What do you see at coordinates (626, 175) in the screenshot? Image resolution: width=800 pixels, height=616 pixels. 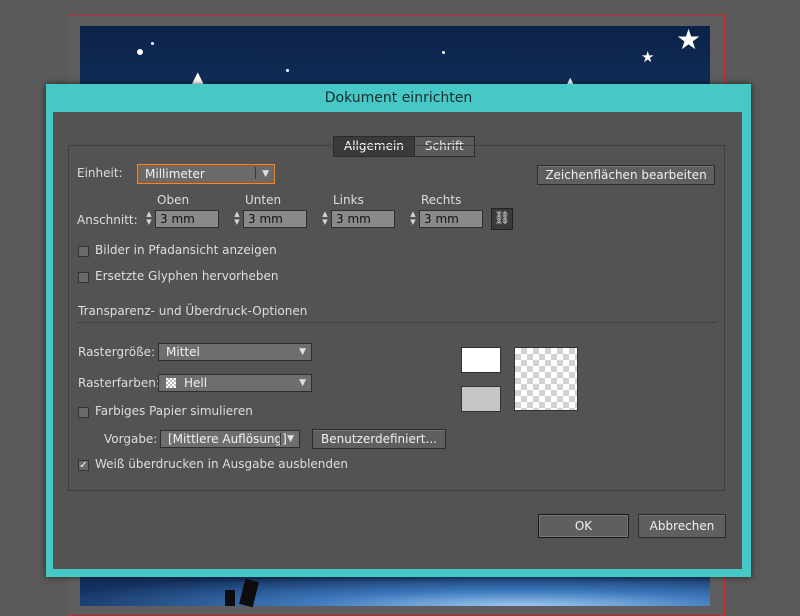 I see `edit-artboards-button: Zeichenflächen bearbeiten` at bounding box center [626, 175].